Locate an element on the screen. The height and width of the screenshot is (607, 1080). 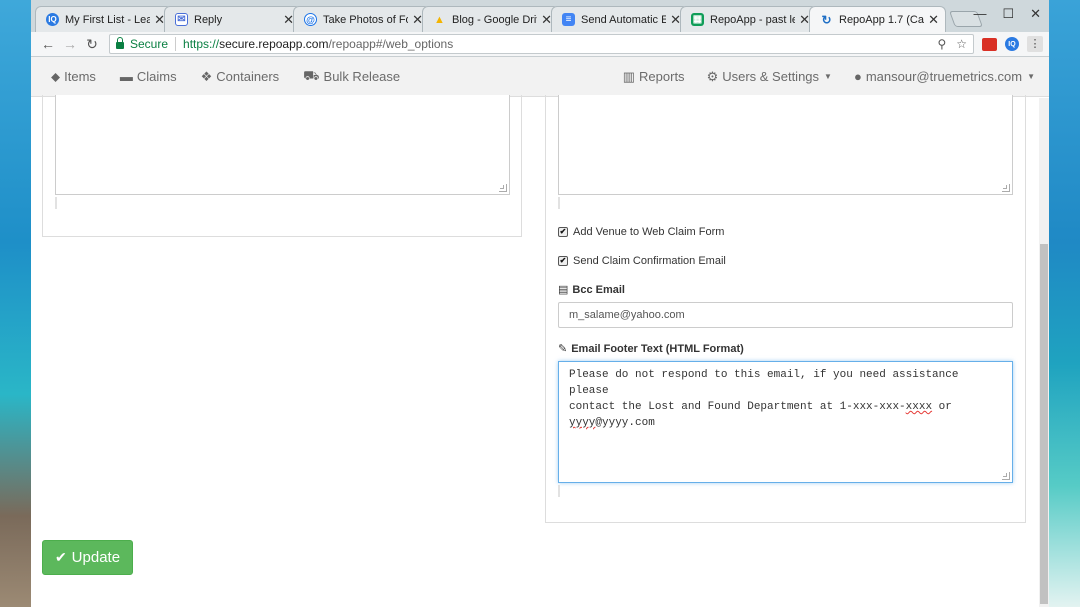
iq-extension-icon: IQ is located at coordinates (1012, 44).